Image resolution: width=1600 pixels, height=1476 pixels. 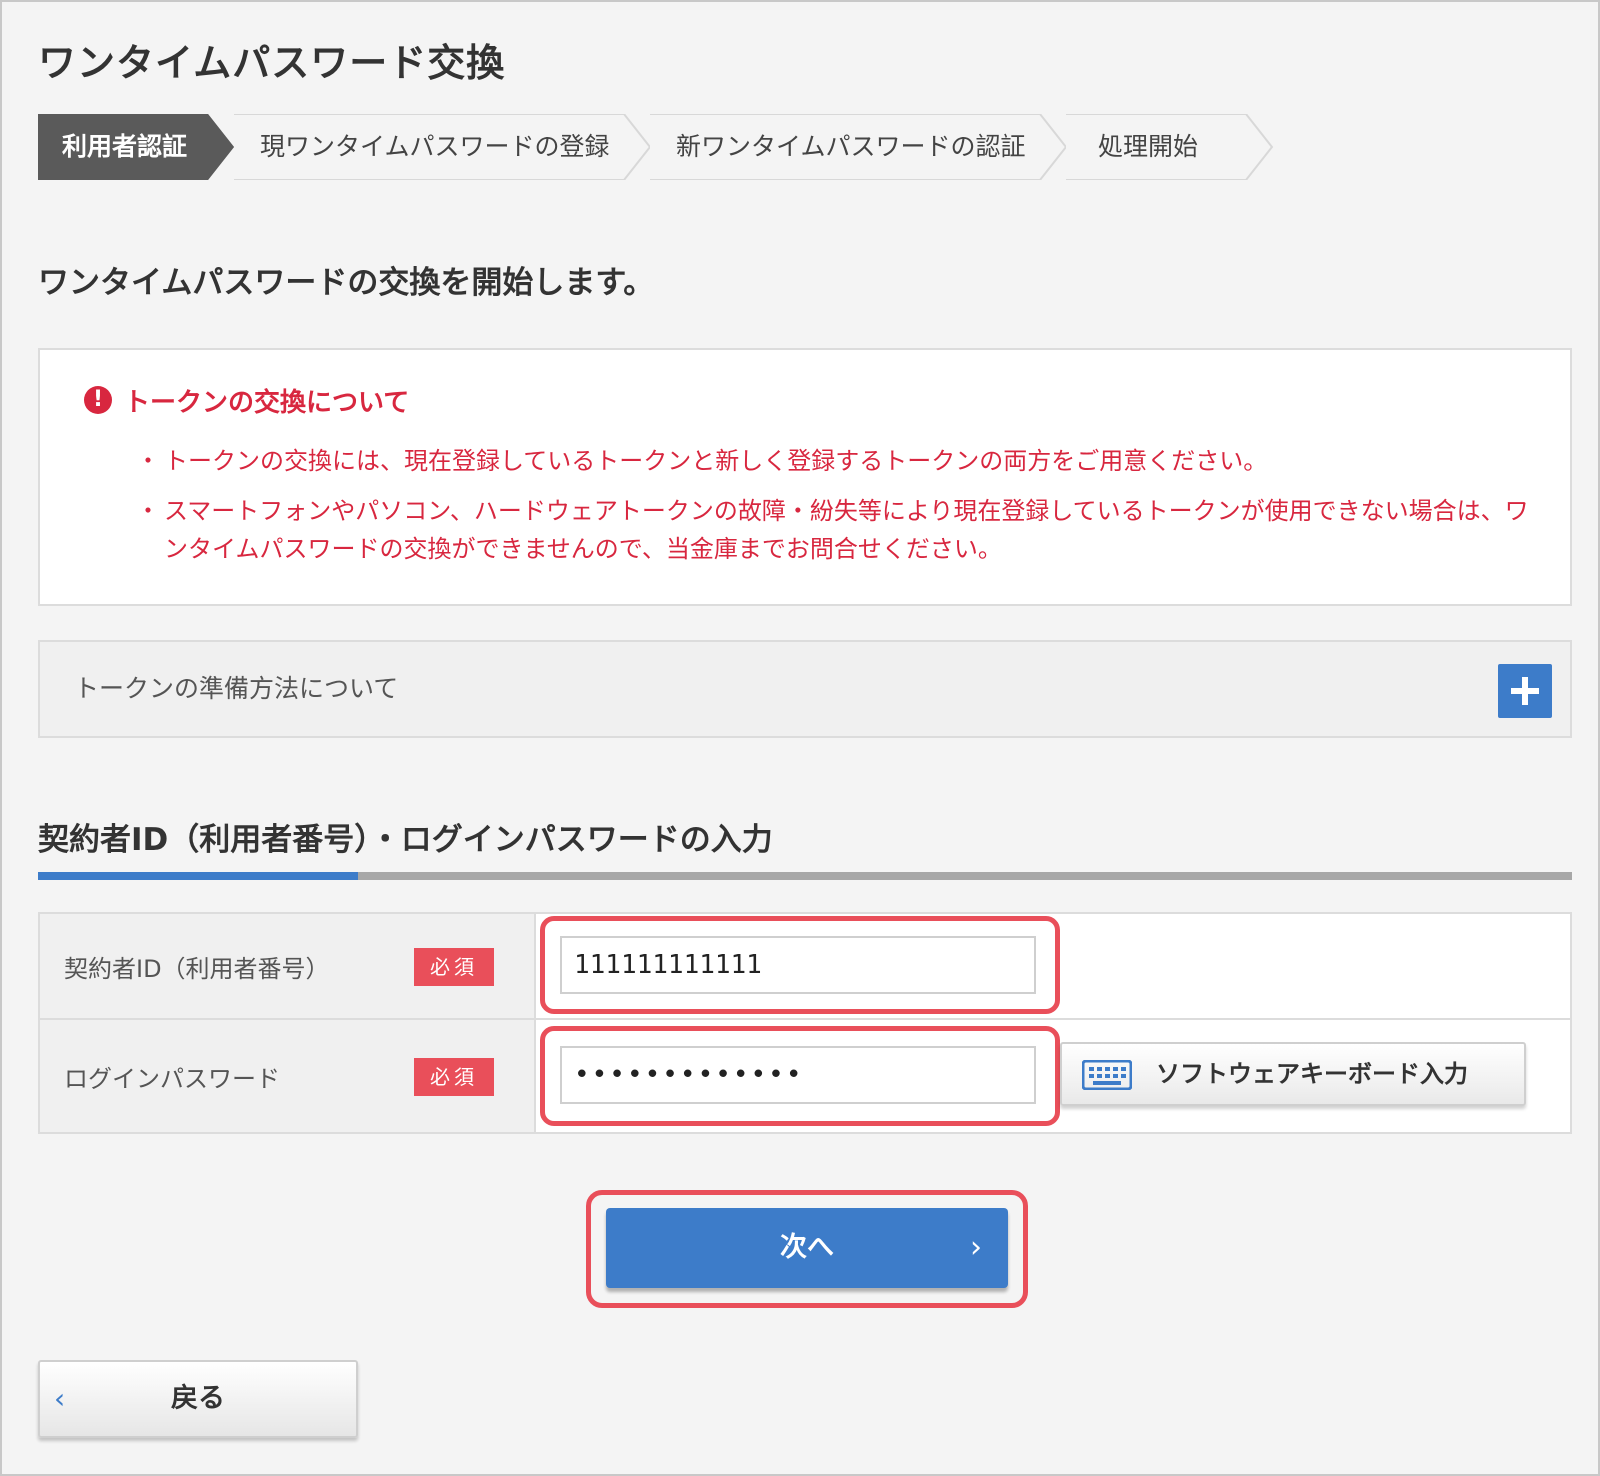 What do you see at coordinates (288, 1076) in the screenshot?
I see `password-header: ログインパスワード 必須` at bounding box center [288, 1076].